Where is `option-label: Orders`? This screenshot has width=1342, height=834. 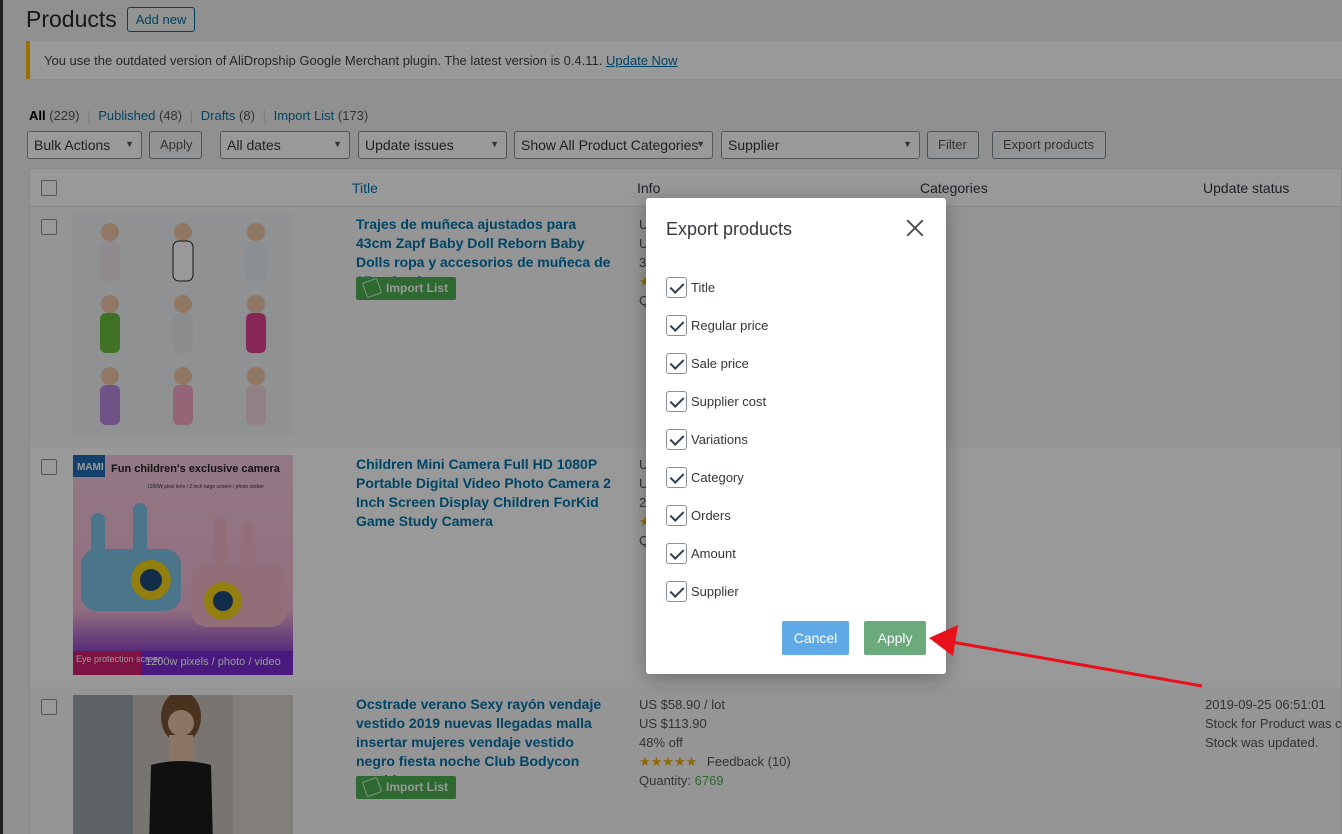 option-label: Orders is located at coordinates (711, 515).